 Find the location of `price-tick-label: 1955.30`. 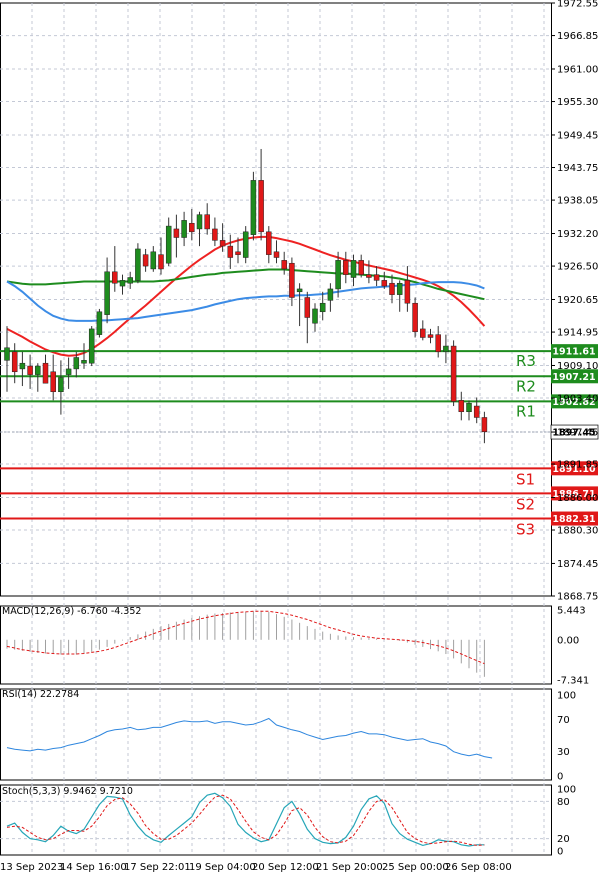

price-tick-label: 1955.30 is located at coordinates (577, 102).